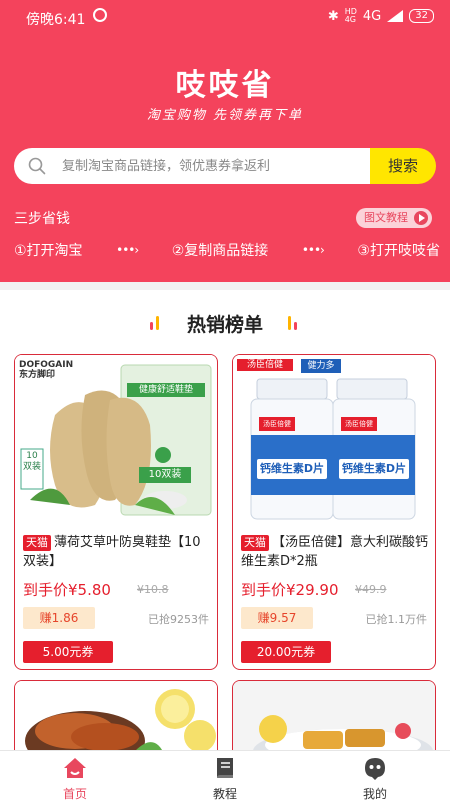  Describe the element at coordinates (117, 552) in the screenshot. I see `product-name: 天猫 薄荷艾草叶防臭鞋垫【10双装】` at that location.